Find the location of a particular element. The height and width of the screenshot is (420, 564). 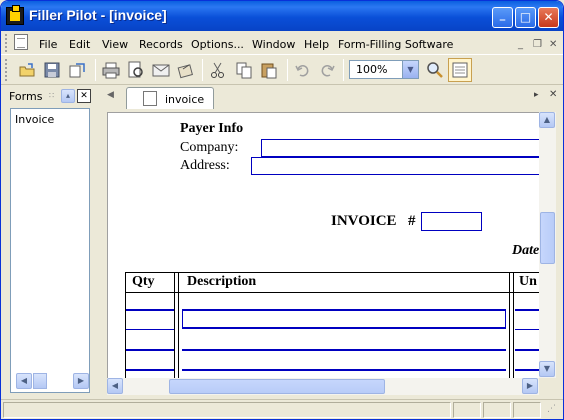

redo-icon is located at coordinates (327, 70).